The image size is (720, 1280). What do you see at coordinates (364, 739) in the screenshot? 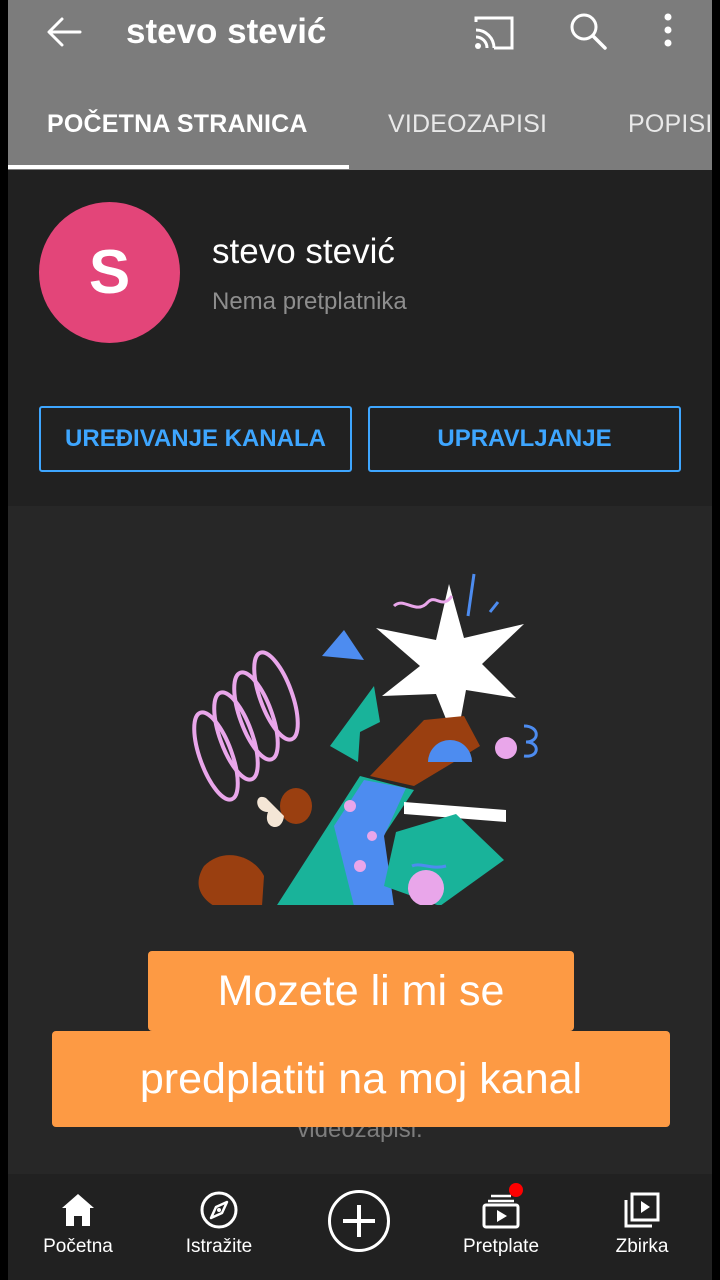
I see `empty-channel-illustration` at bounding box center [364, 739].